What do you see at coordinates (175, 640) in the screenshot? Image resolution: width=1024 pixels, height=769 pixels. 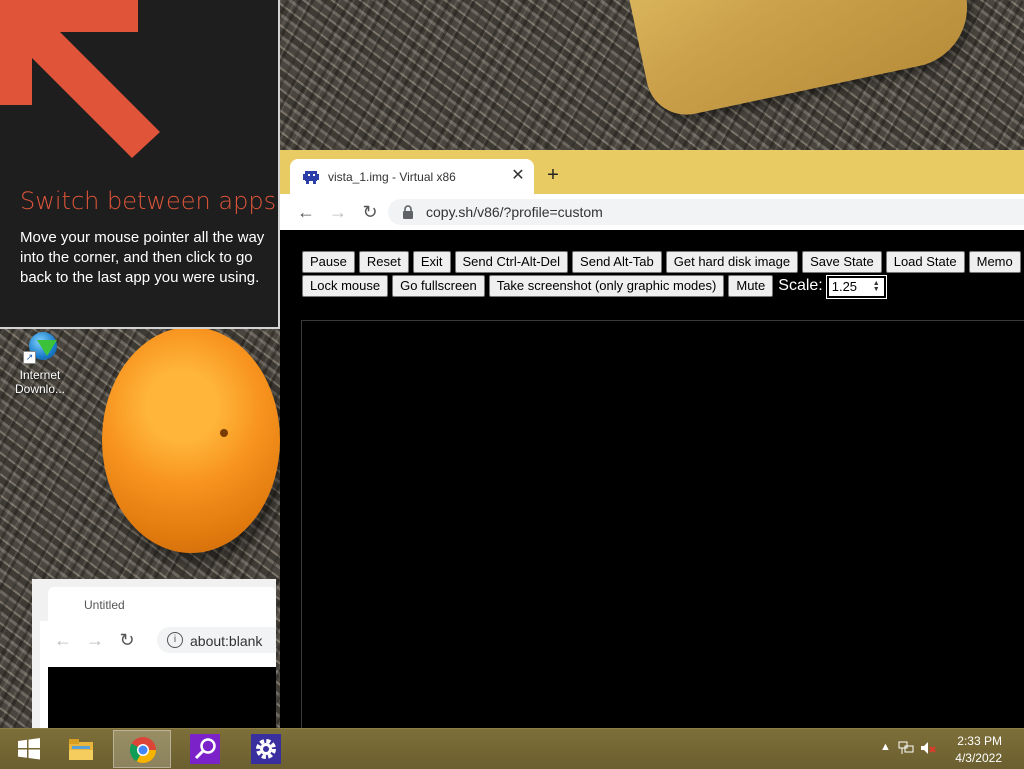 I see `info-icon: i` at bounding box center [175, 640].